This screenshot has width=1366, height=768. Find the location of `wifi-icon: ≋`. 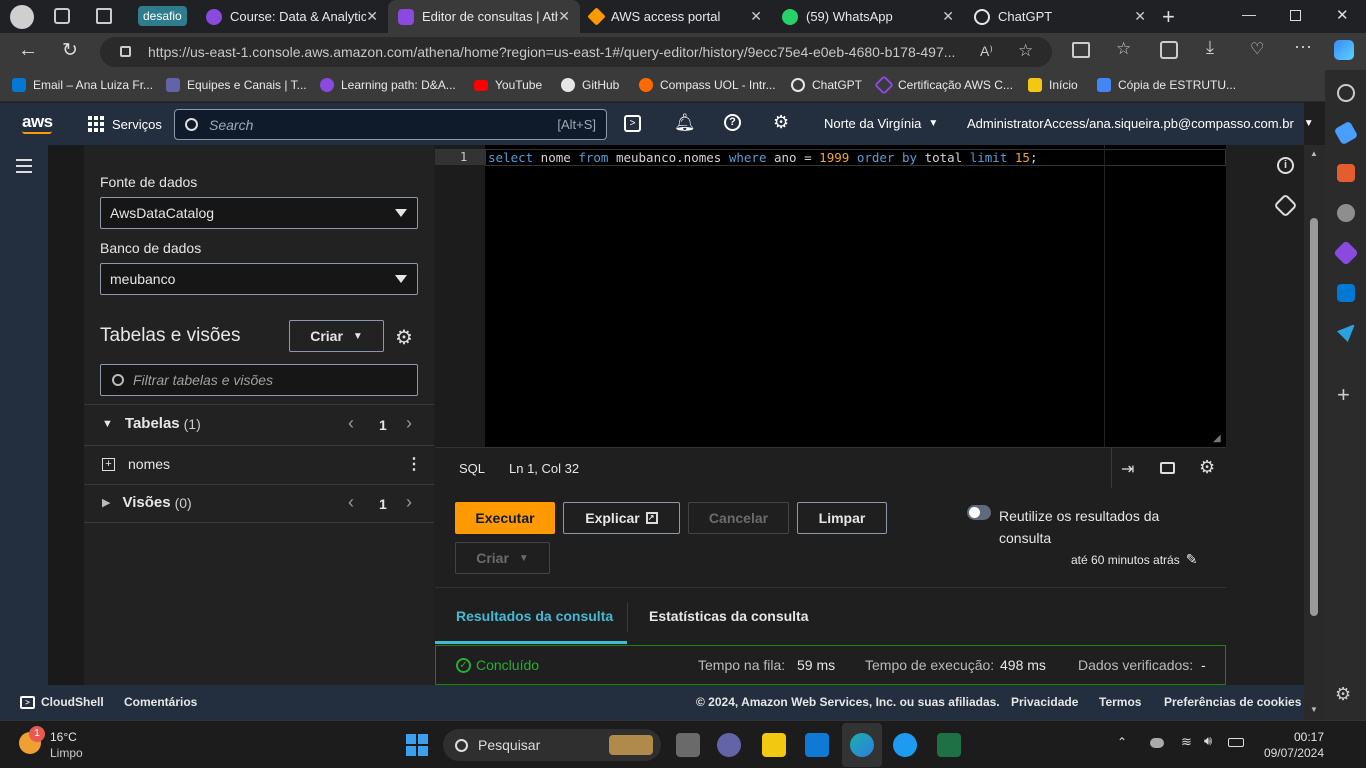

wifi-icon: ≋ is located at coordinates (1186, 742).